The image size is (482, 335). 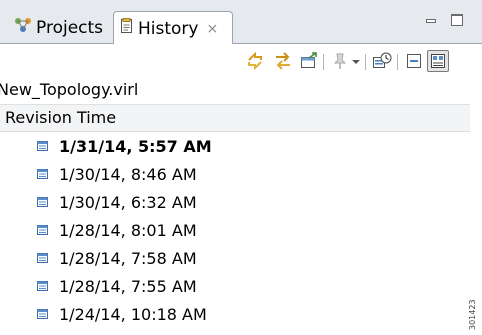 I want to click on revision-time: 1/30/14, 6:32 AM, so click(x=128, y=202).